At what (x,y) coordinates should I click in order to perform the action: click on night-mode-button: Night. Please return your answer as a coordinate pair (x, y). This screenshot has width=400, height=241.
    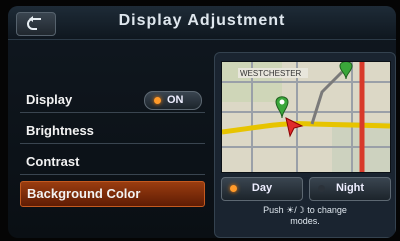
    Looking at the image, I should click on (350, 189).